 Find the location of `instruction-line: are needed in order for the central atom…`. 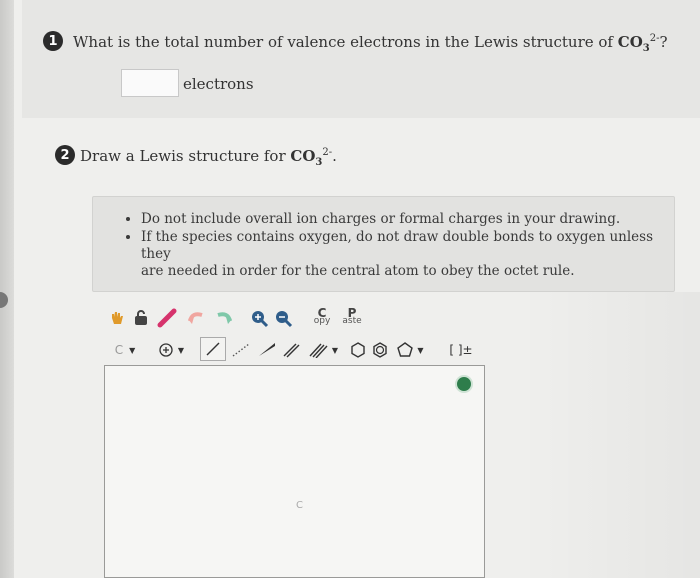

instruction-line: are needed in order for the central atom… is located at coordinates (358, 271).